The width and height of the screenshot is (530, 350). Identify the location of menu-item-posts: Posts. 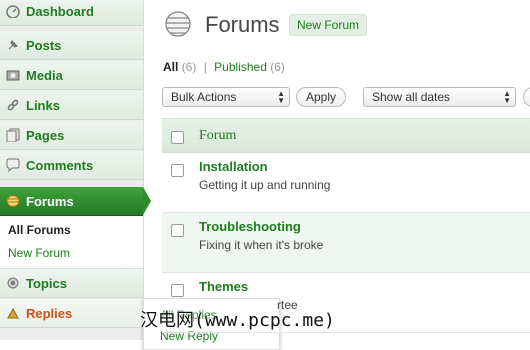
(71, 45).